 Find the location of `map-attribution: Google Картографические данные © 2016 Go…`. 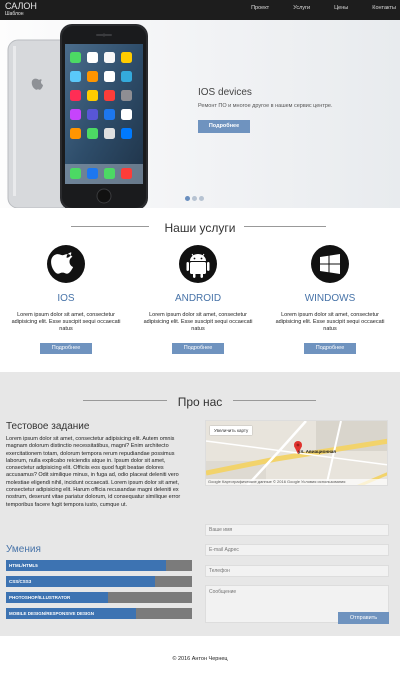

map-attribution: Google Картографические данные © 2016 Go… is located at coordinates (296, 482).